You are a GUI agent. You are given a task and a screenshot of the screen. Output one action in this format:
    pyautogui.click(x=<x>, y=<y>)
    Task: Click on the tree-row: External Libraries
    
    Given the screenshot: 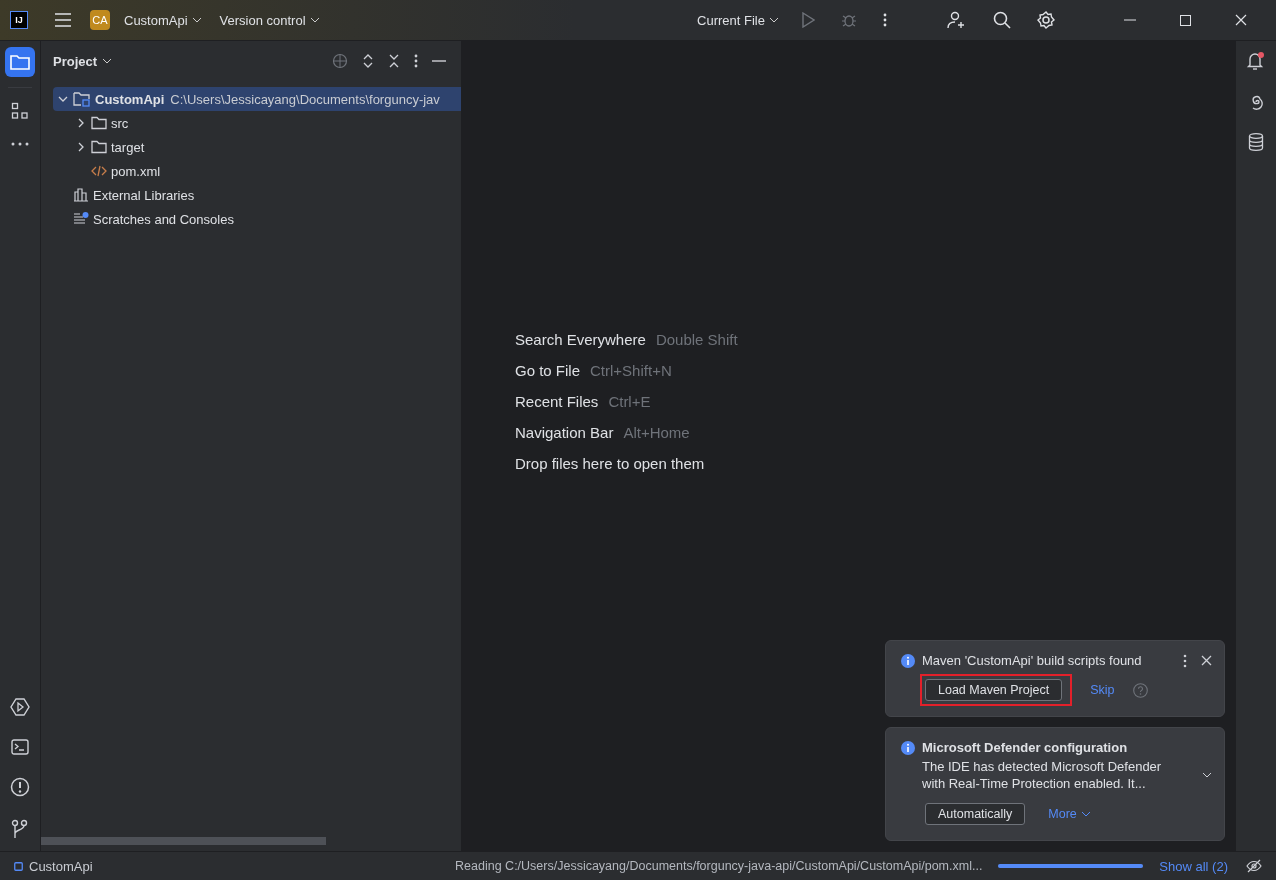 What is the action you would take?
    pyautogui.click(x=257, y=195)
    